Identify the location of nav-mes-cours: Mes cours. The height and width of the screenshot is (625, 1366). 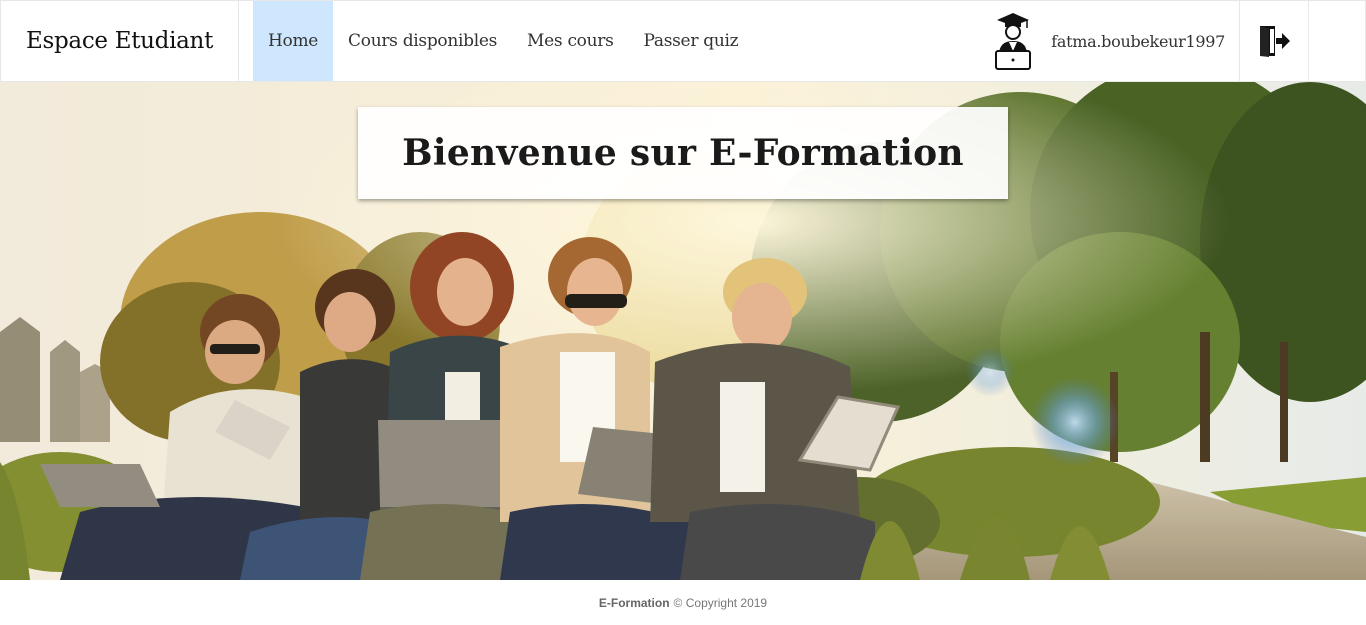
(570, 41).